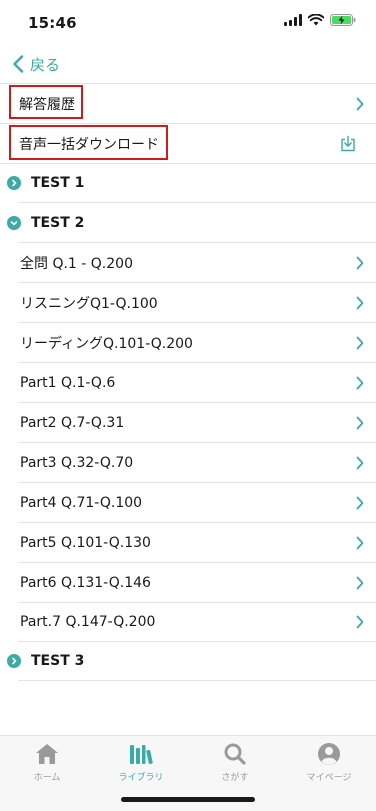 The width and height of the screenshot is (376, 811). Describe the element at coordinates (197, 680) in the screenshot. I see `divider` at that location.